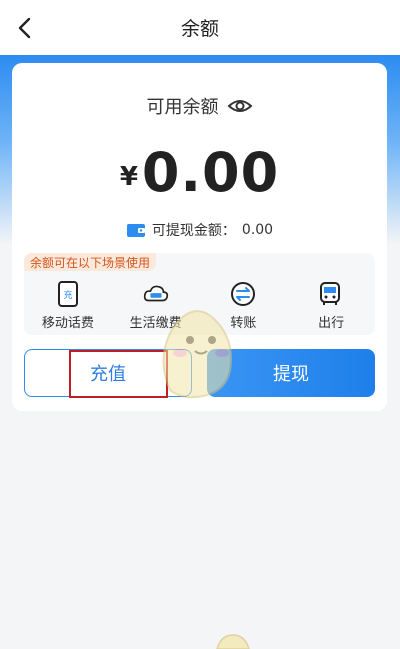 Image resolution: width=400 pixels, height=649 pixels. I want to click on top-bar: 余额, so click(200, 27).